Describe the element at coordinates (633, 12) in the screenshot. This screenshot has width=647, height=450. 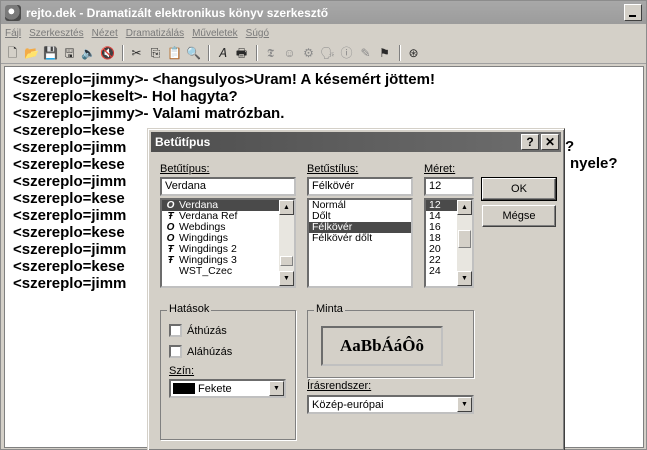
I see `minimize-button` at that location.